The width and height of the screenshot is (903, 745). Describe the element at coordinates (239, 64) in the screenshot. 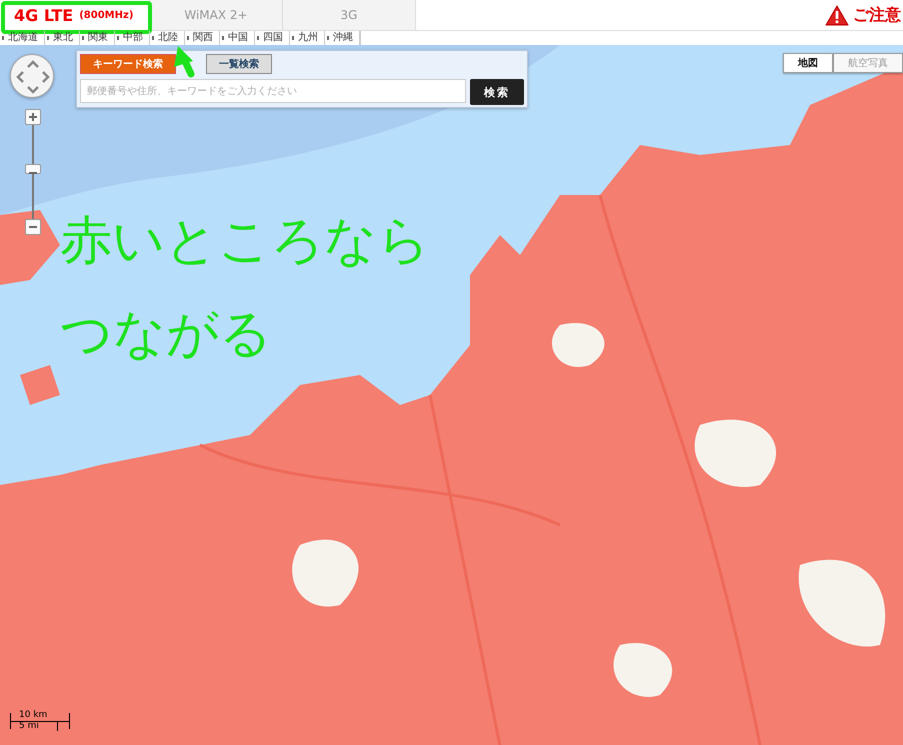

I see `search-tab: 一覧検索` at that location.